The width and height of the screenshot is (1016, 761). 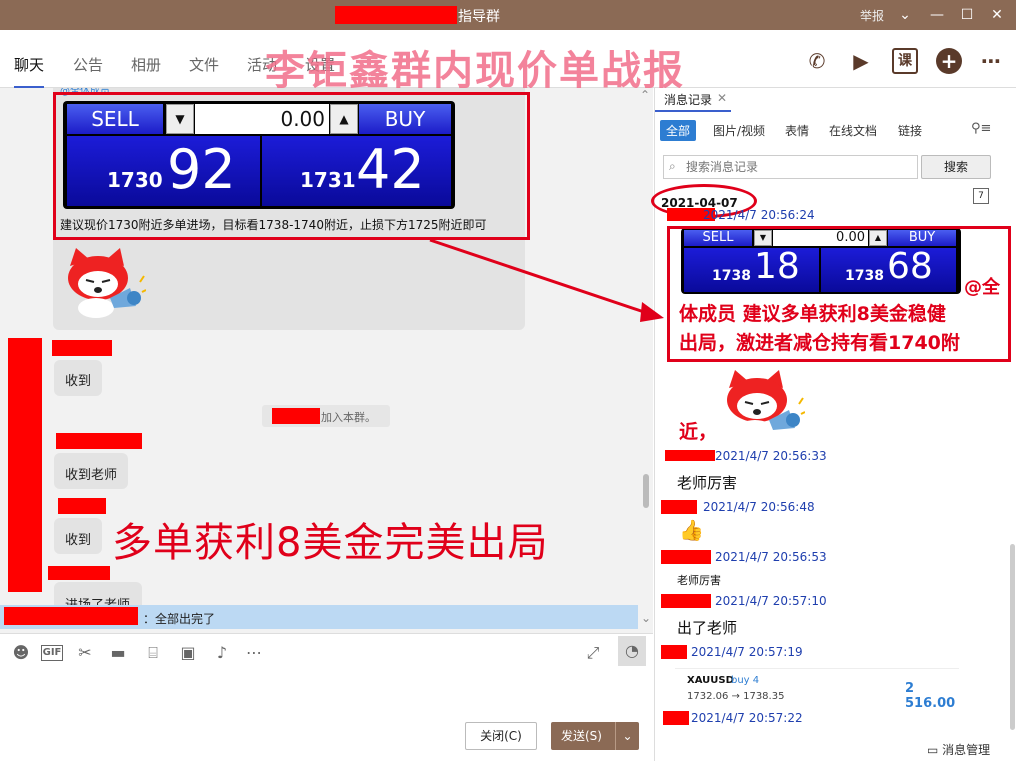 I want to click on tab-chat: 聊天, so click(x=29, y=71).